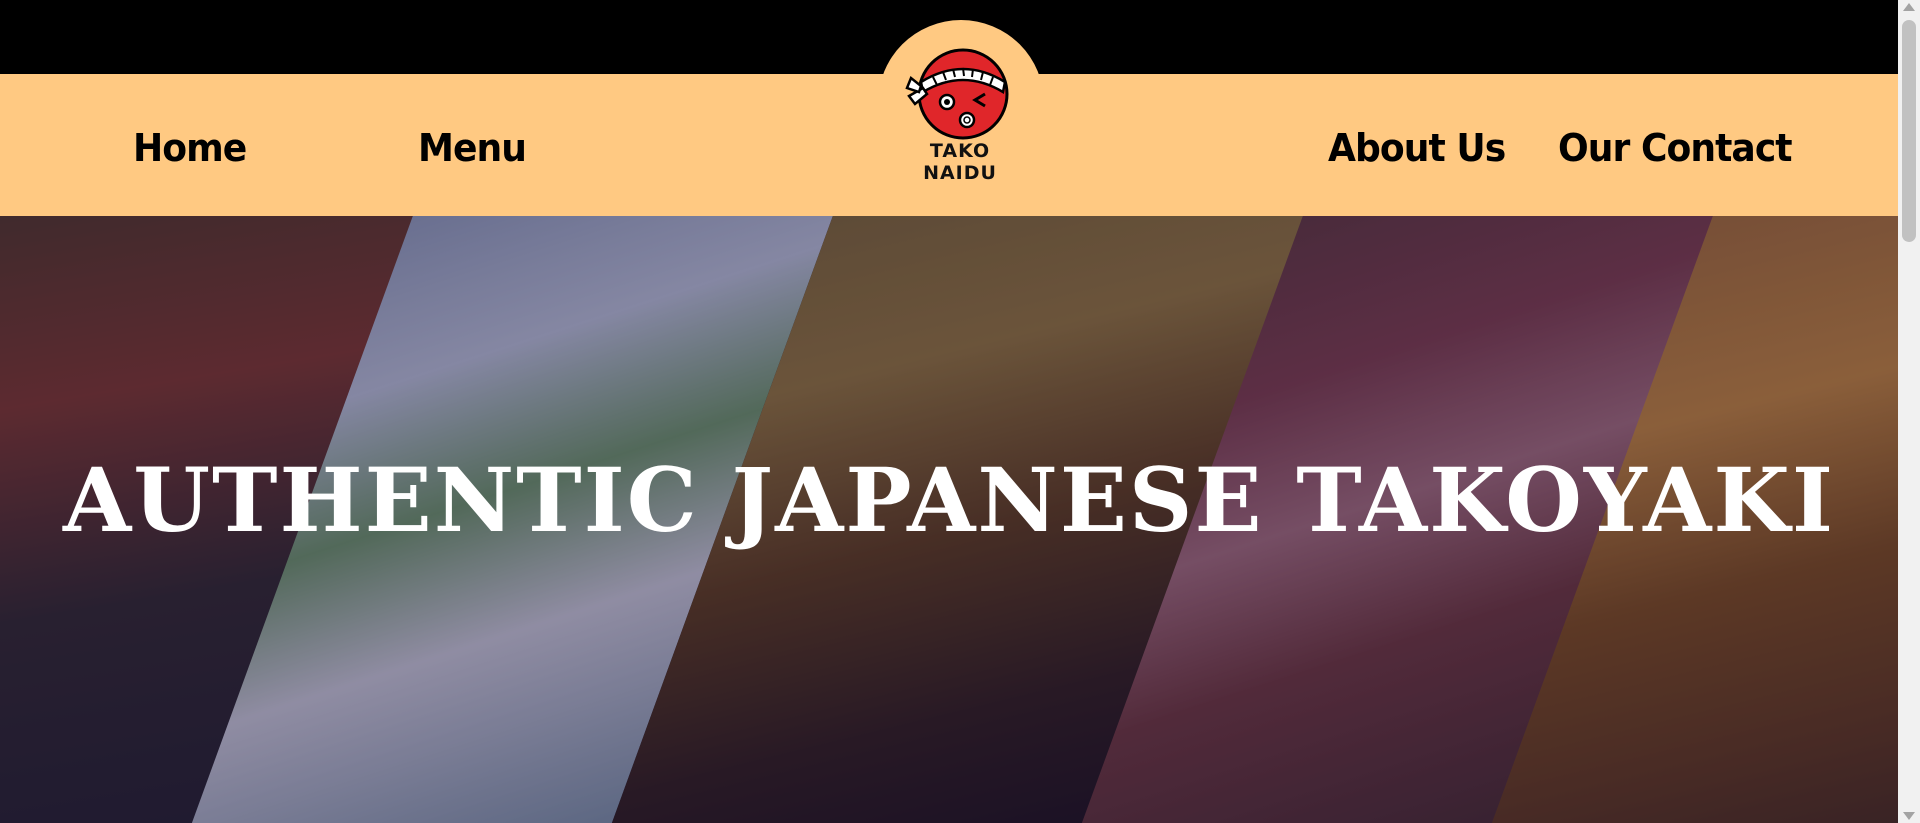  Describe the element at coordinates (472, 148) in the screenshot. I see `nav-menu: Menu` at that location.